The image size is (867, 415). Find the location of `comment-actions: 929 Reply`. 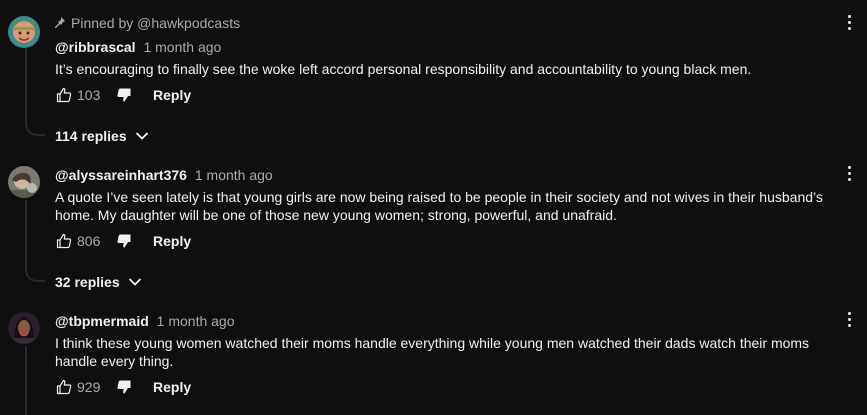

comment-actions: 929 Reply is located at coordinates (123, 387).